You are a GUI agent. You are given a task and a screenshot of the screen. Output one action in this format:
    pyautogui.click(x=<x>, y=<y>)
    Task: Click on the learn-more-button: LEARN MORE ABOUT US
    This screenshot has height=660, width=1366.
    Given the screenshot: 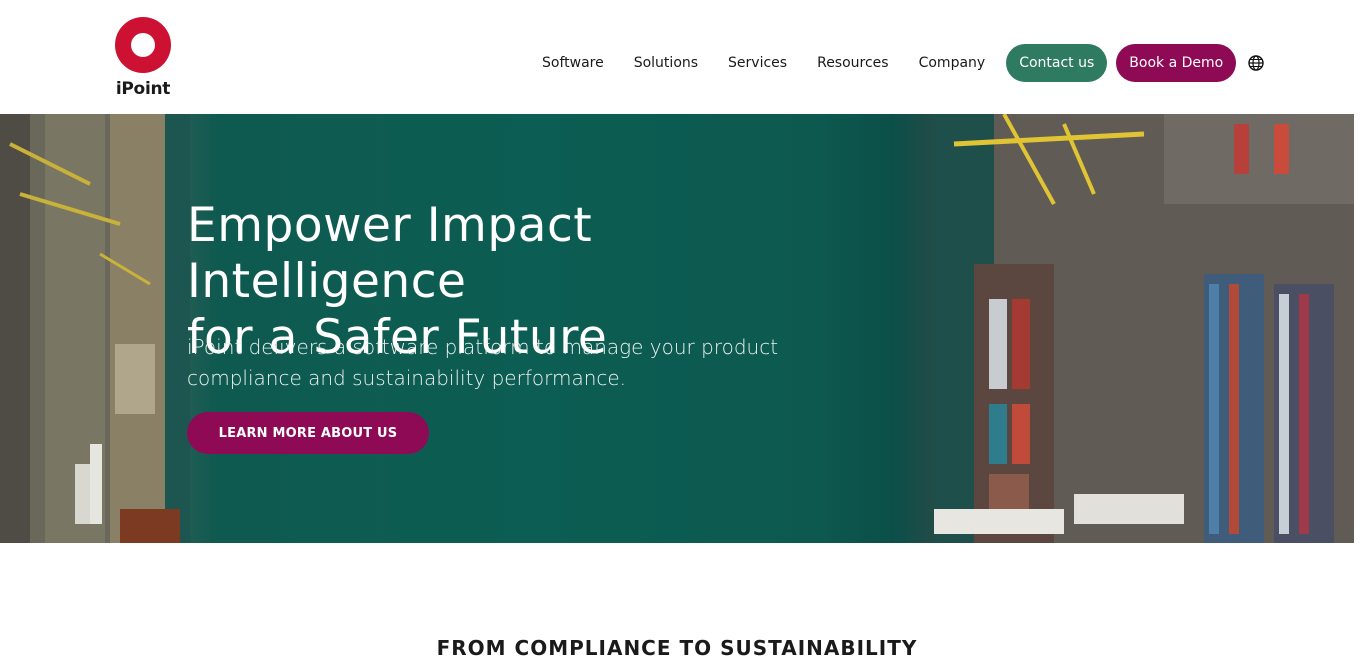 What is the action you would take?
    pyautogui.click(x=308, y=433)
    